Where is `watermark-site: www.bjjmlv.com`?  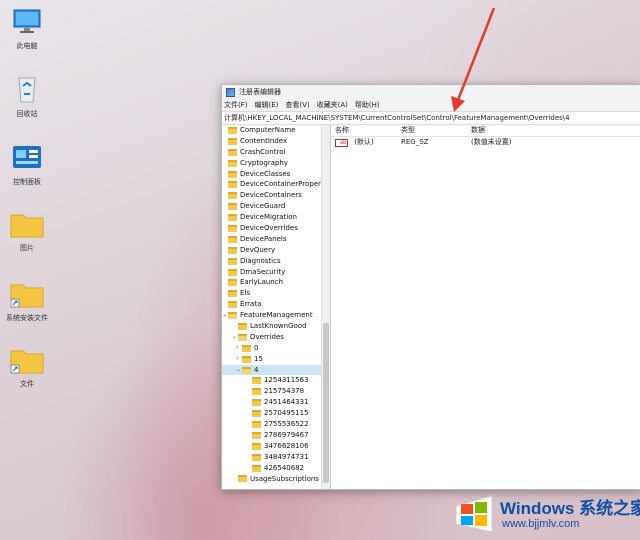
watermark-site: www.bjjmlv.com is located at coordinates (541, 524).